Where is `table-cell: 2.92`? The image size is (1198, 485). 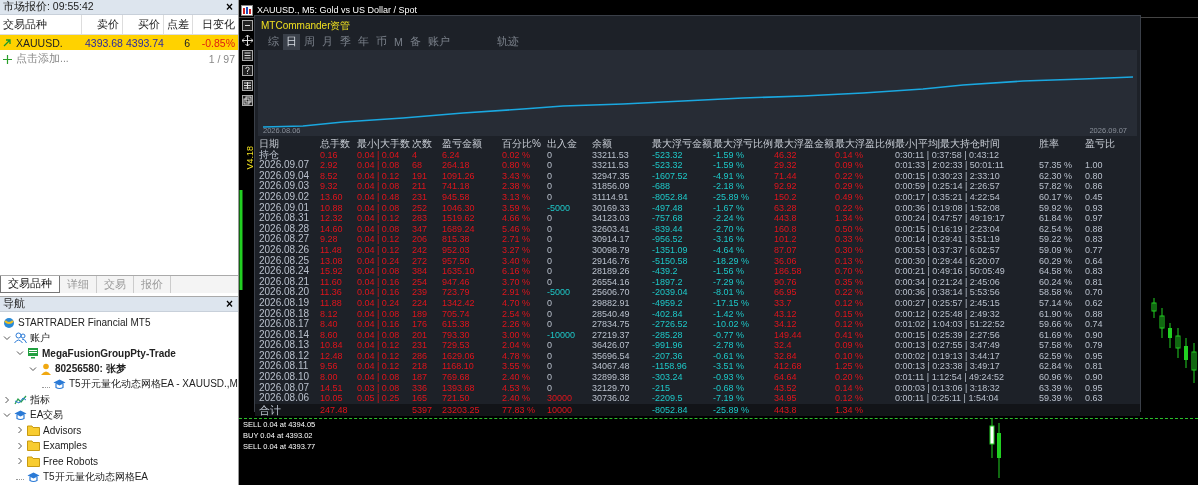 table-cell: 2.92 is located at coordinates (329, 165).